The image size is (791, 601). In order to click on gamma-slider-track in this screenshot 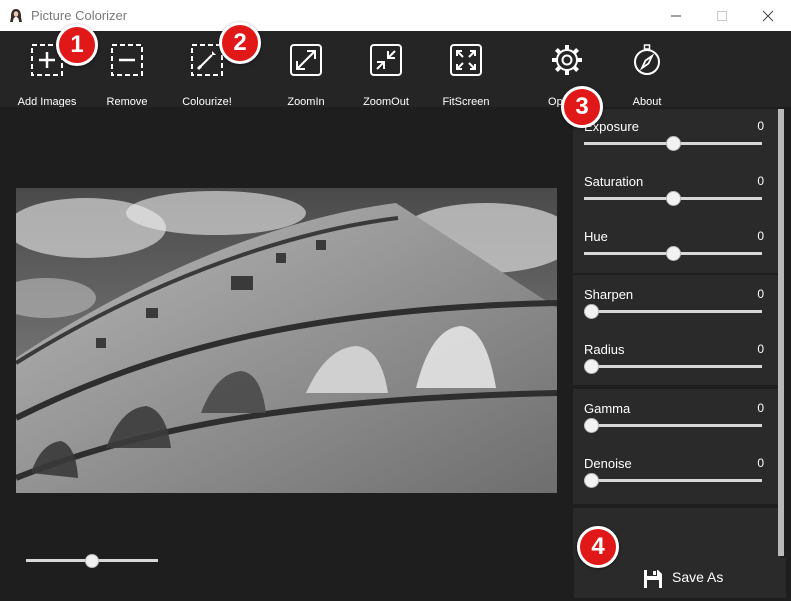, I will do `click(673, 425)`.